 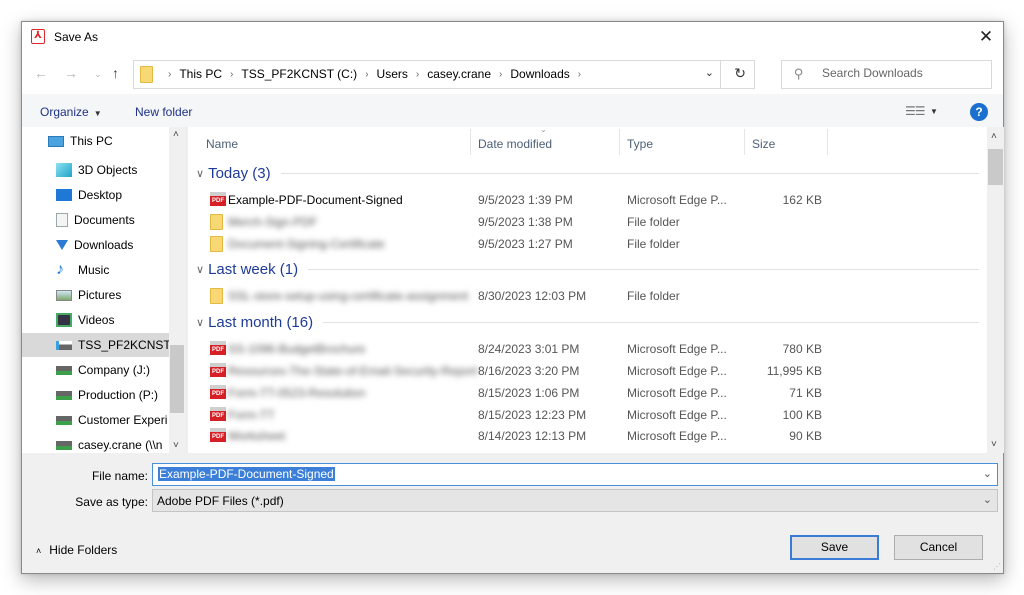 I want to click on breadcrumb-this-pc: This PC, so click(x=200, y=74).